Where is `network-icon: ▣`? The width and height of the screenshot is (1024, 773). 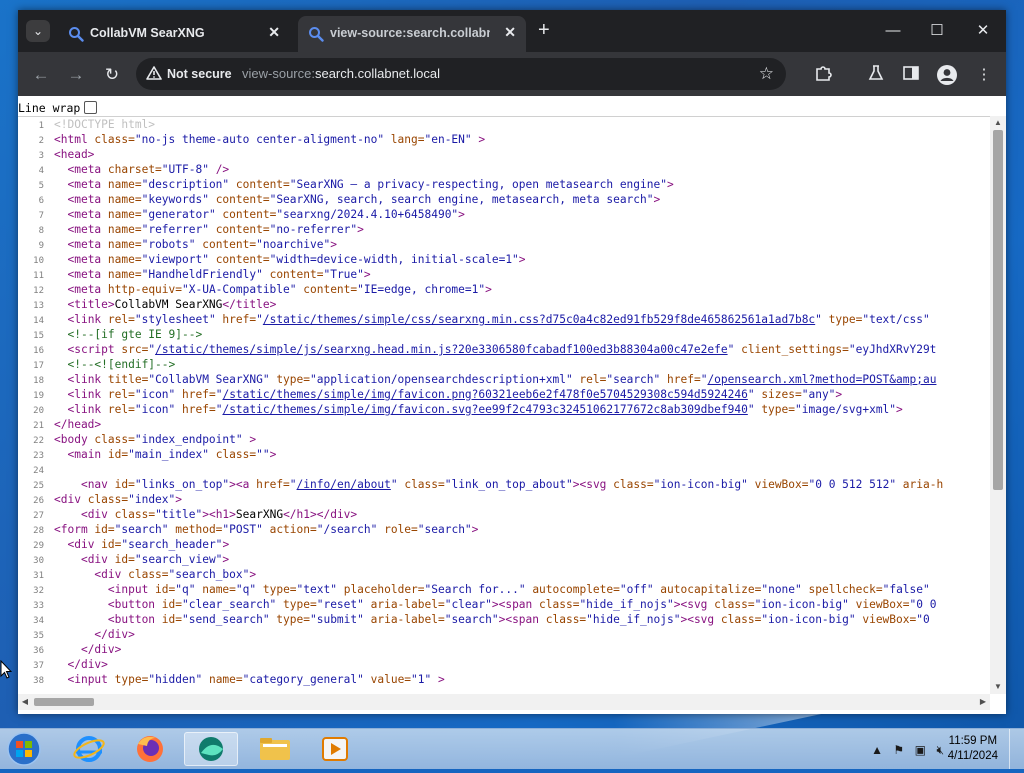 network-icon: ▣ is located at coordinates (920, 750).